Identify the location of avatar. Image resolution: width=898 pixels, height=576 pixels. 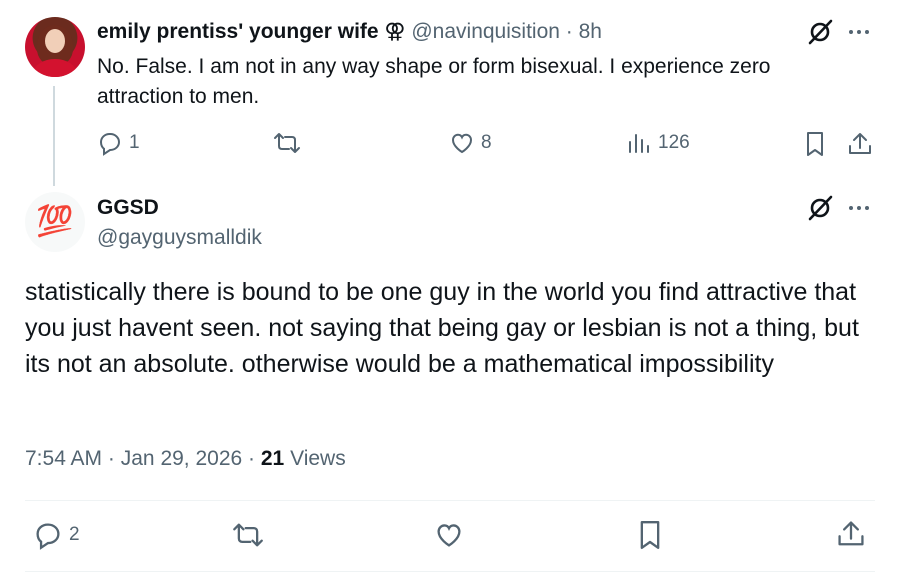
(55, 47).